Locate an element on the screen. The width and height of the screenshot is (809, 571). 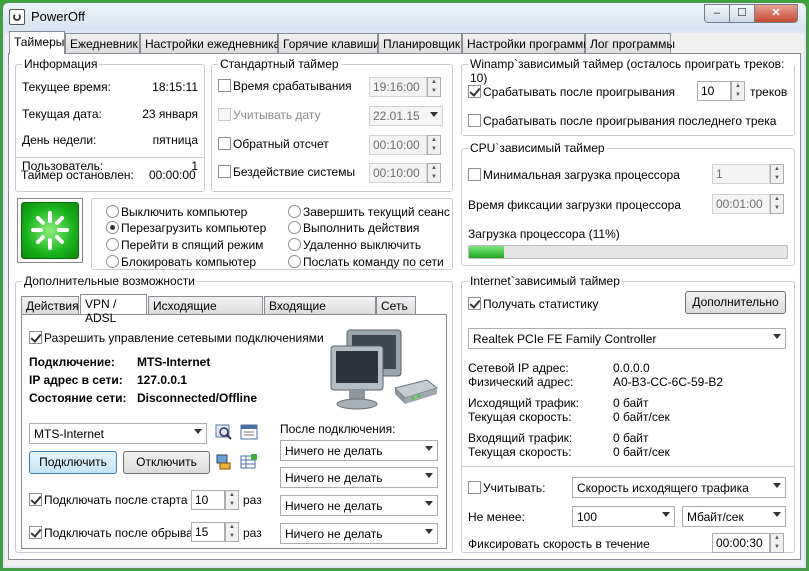
winamp-track-count: 10 is located at coordinates (714, 91).